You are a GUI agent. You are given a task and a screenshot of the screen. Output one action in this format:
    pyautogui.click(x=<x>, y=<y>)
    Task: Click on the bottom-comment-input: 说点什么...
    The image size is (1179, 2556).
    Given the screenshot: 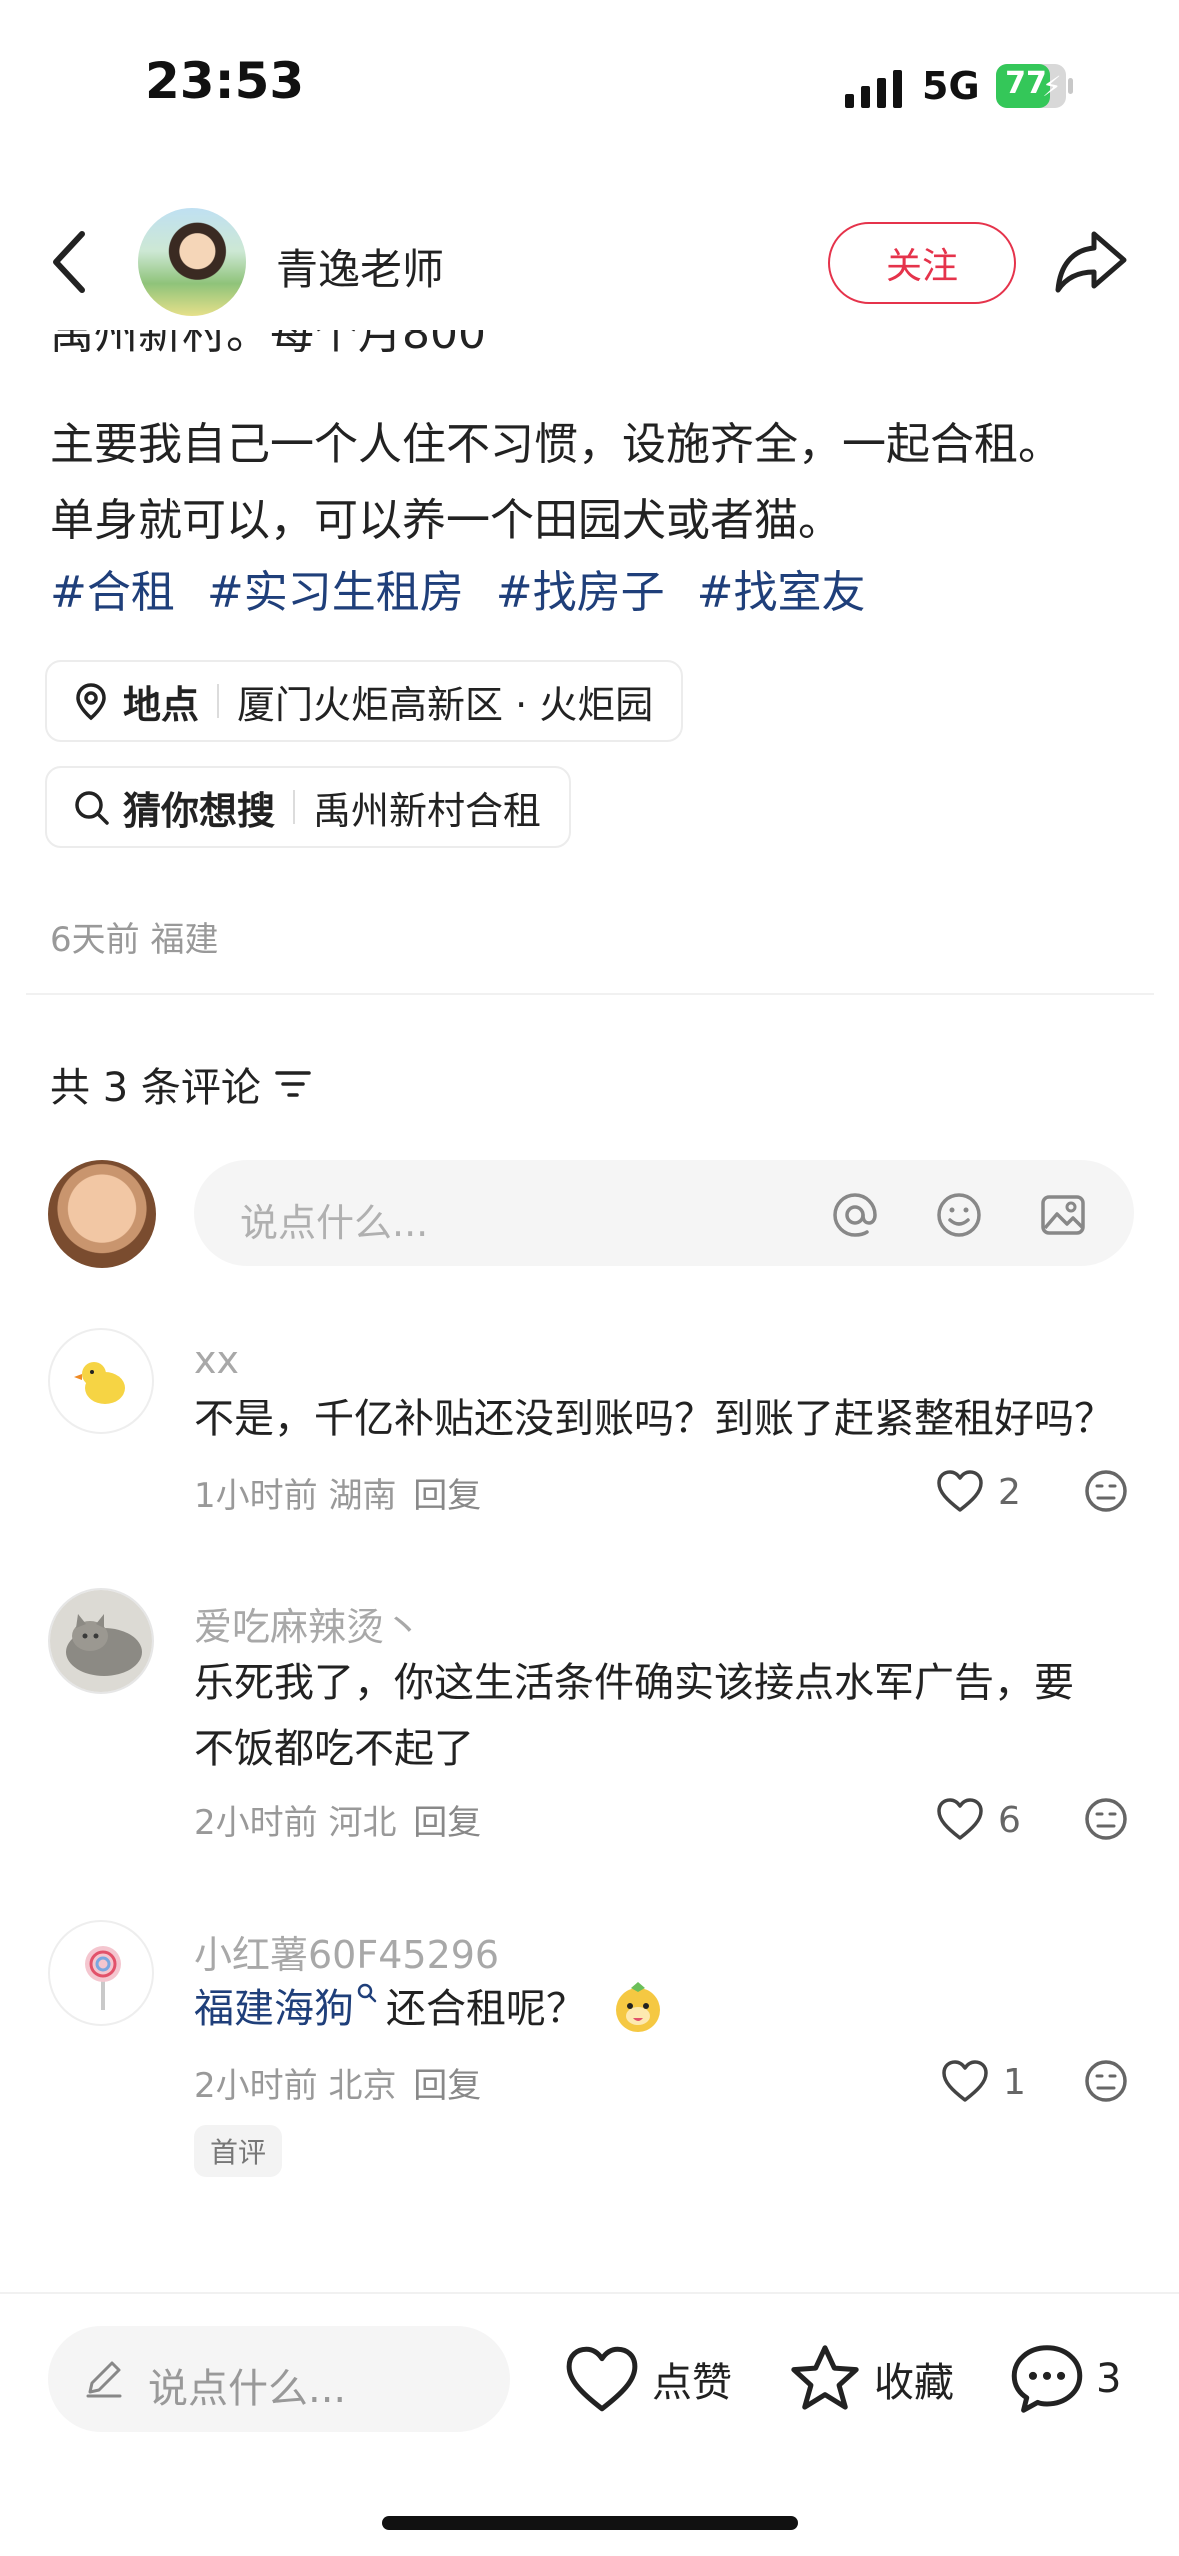 What is the action you would take?
    pyautogui.click(x=279, y=2379)
    